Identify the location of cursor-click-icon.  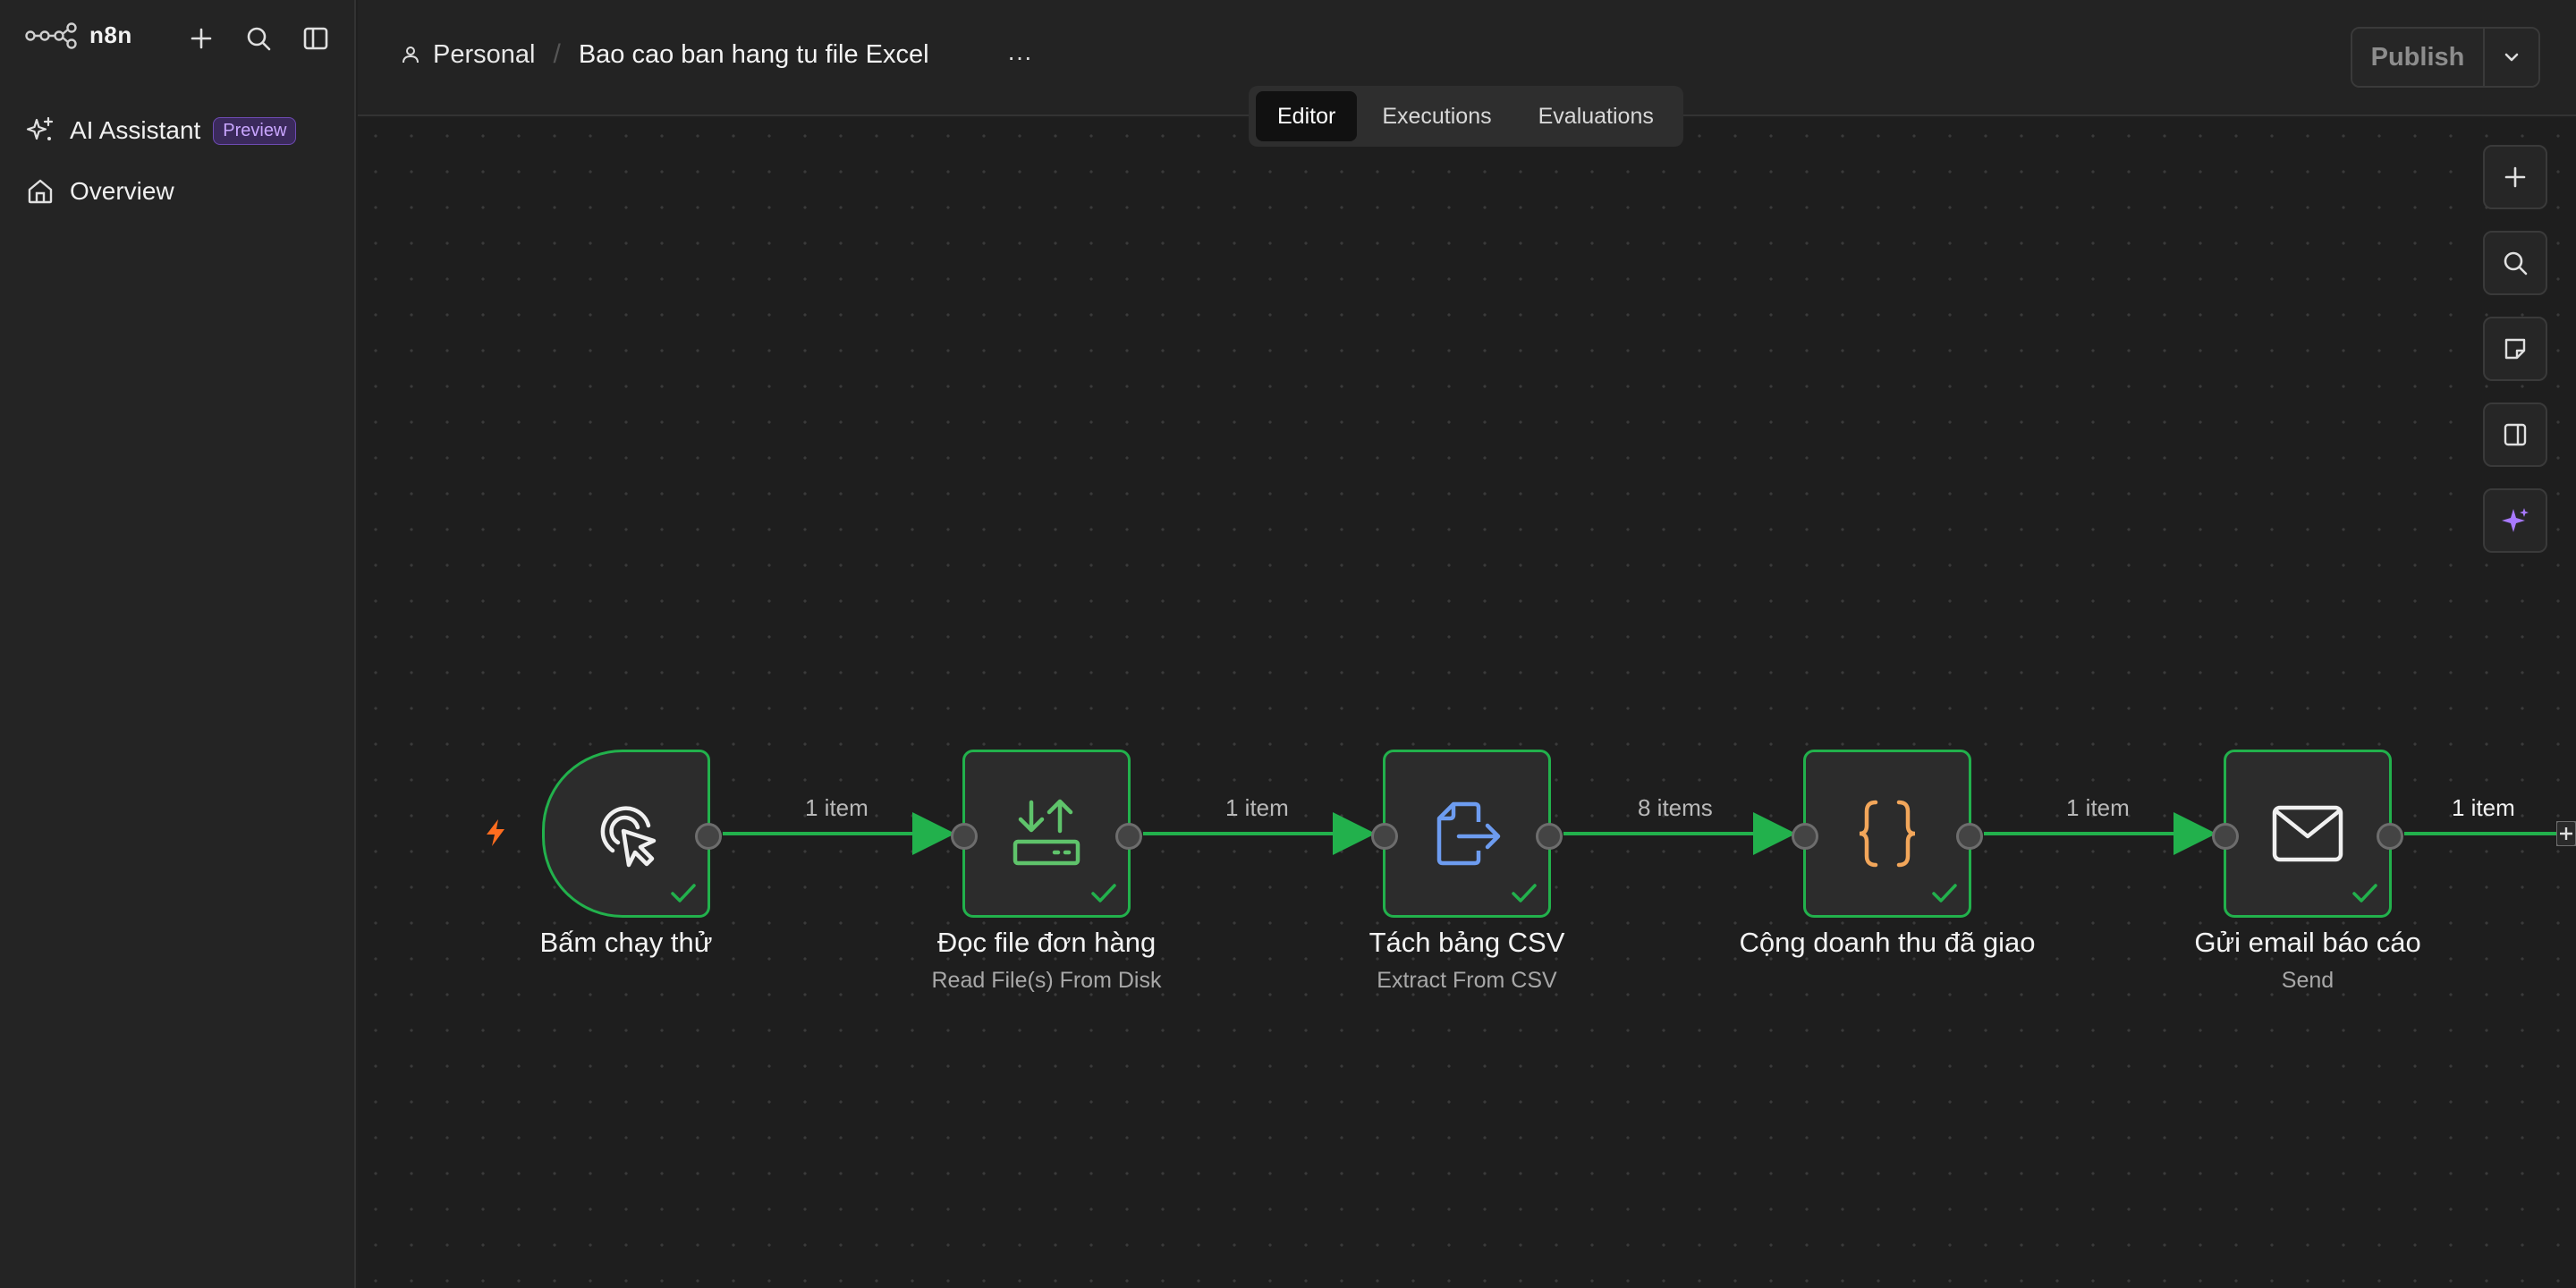
(628, 837).